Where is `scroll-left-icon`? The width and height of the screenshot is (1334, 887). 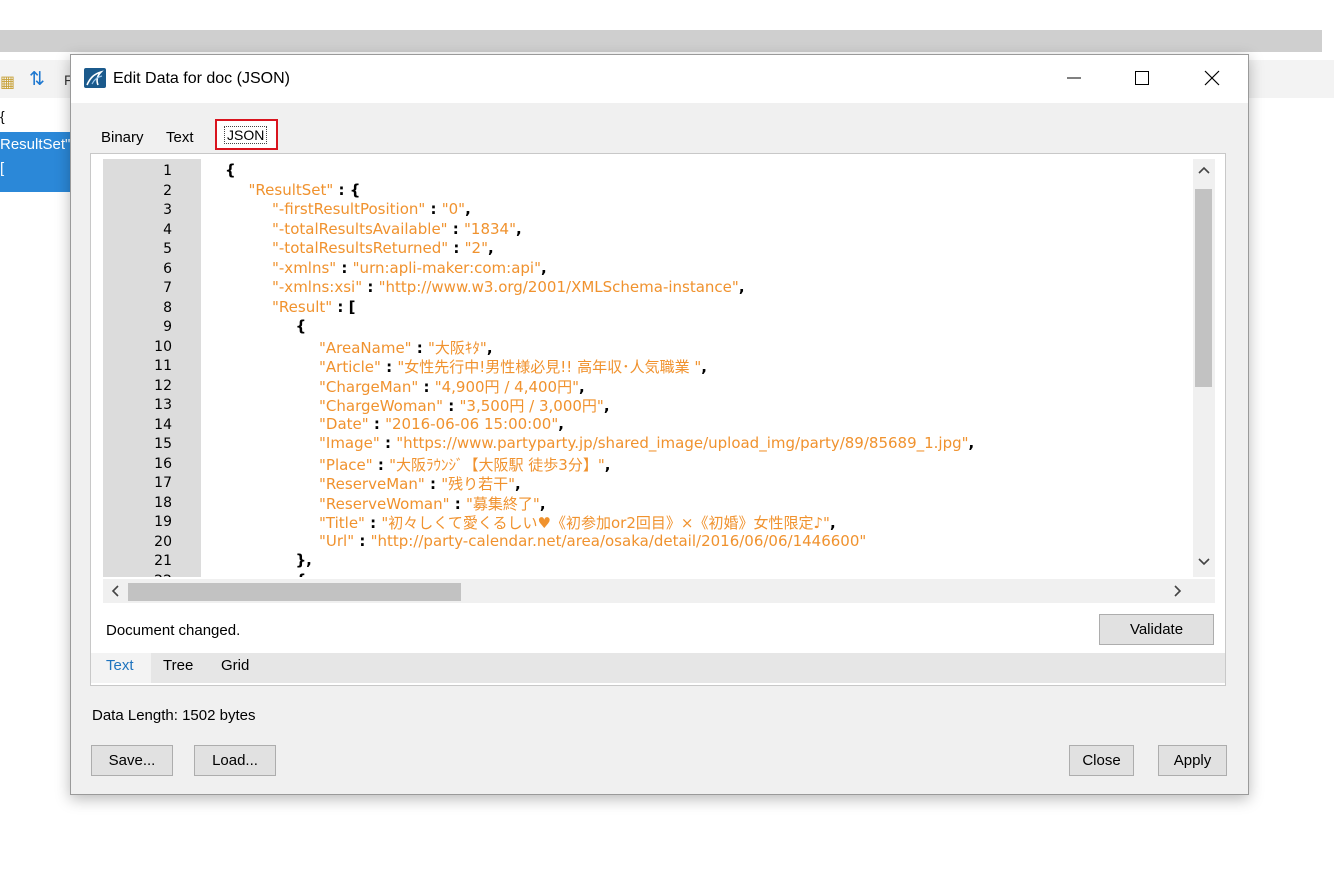
scroll-left-icon is located at coordinates (115, 591).